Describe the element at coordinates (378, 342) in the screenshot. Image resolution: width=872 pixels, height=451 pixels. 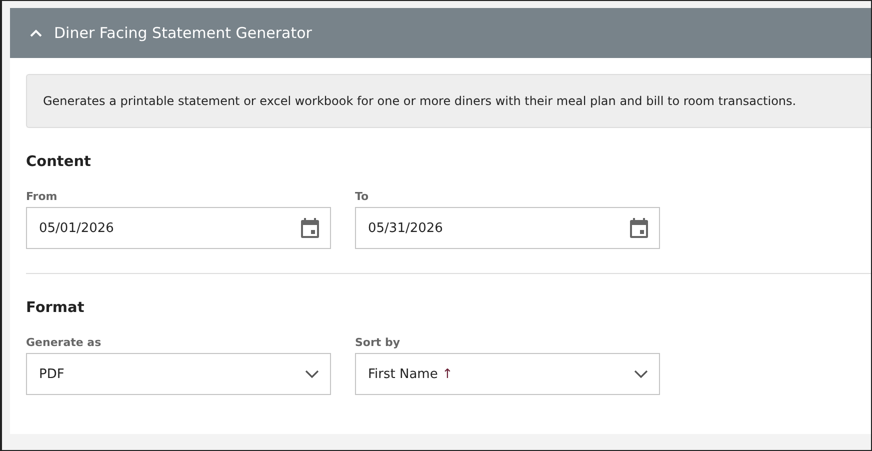
I see `field-label: Sort by` at that location.